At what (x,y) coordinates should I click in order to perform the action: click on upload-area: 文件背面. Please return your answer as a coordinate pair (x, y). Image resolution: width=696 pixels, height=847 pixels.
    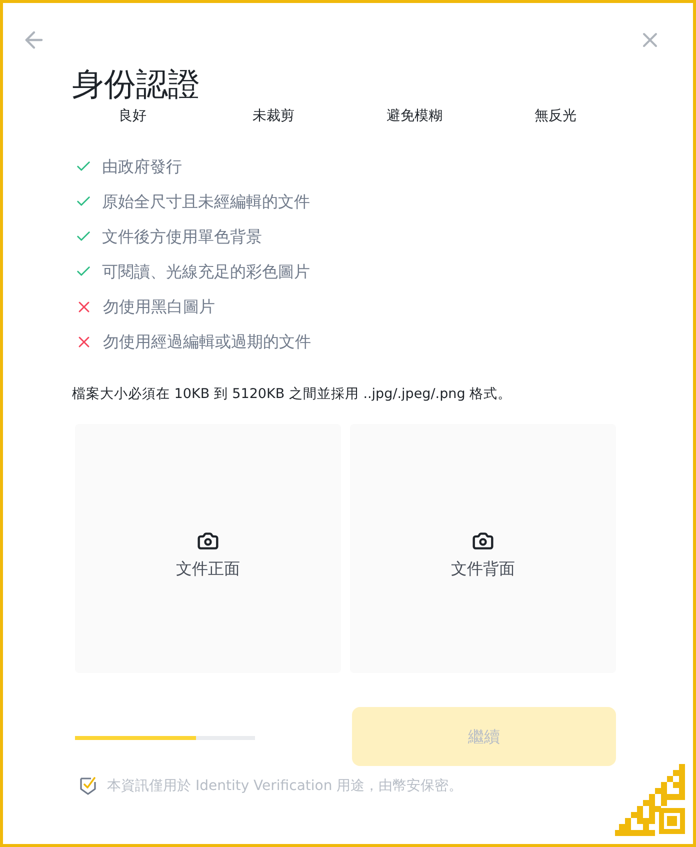
    Looking at the image, I should click on (483, 548).